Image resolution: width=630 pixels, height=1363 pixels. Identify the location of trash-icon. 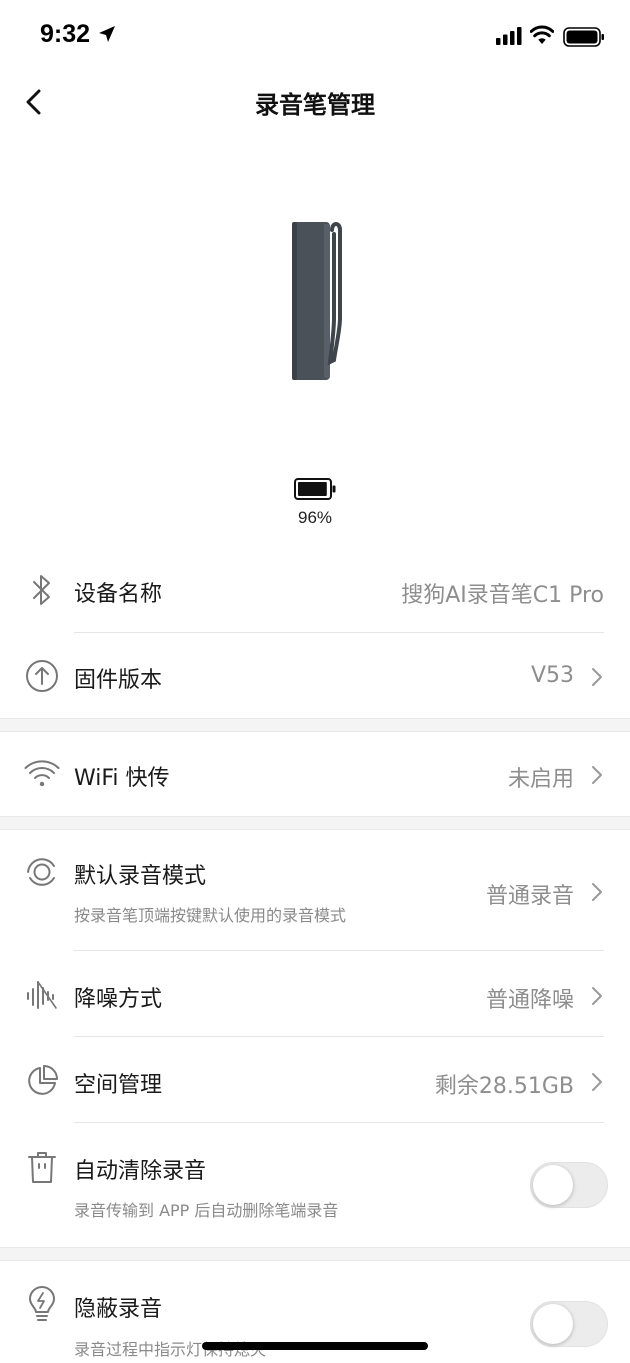
(42, 1167).